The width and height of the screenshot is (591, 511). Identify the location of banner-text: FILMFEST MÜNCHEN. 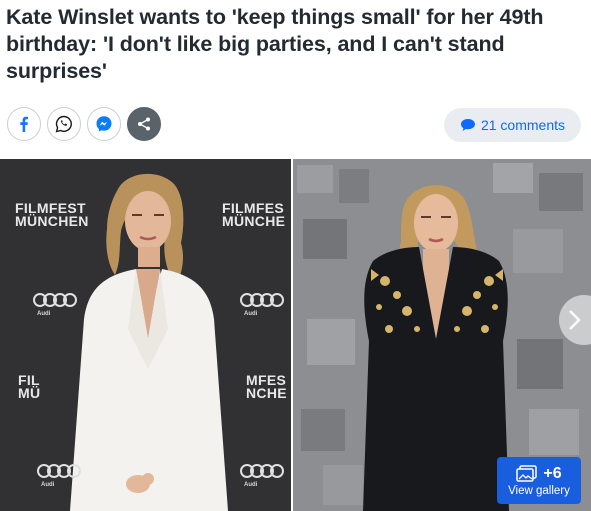
(52, 214).